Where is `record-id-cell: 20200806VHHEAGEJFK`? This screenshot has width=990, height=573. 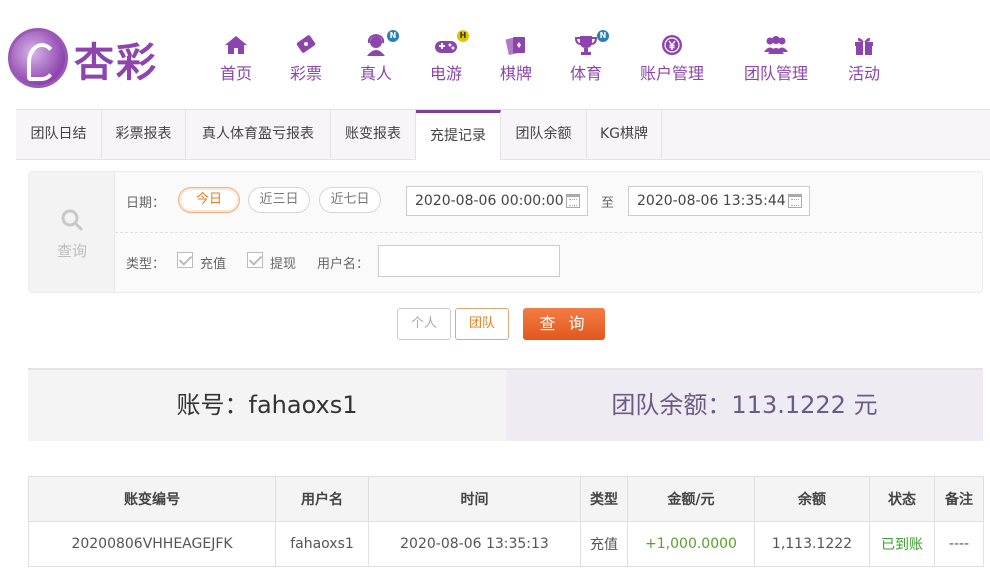 record-id-cell: 20200806VHHEAGEJFK is located at coordinates (152, 544).